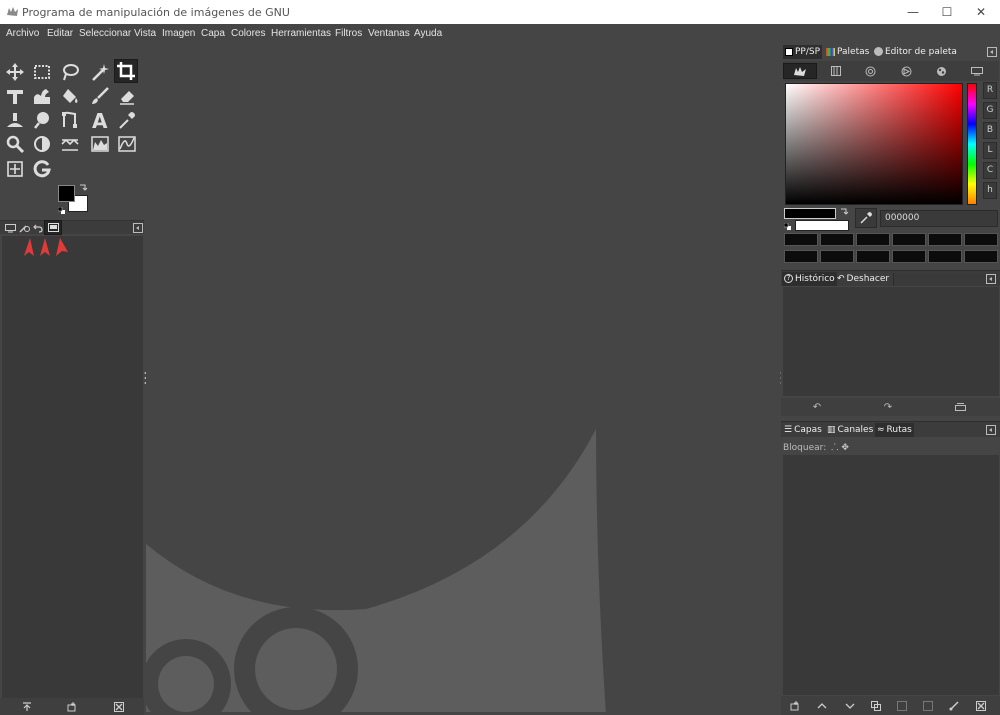 This screenshot has width=1000, height=715. What do you see at coordinates (70, 144) in the screenshot?
I see `levels-tool-icon` at bounding box center [70, 144].